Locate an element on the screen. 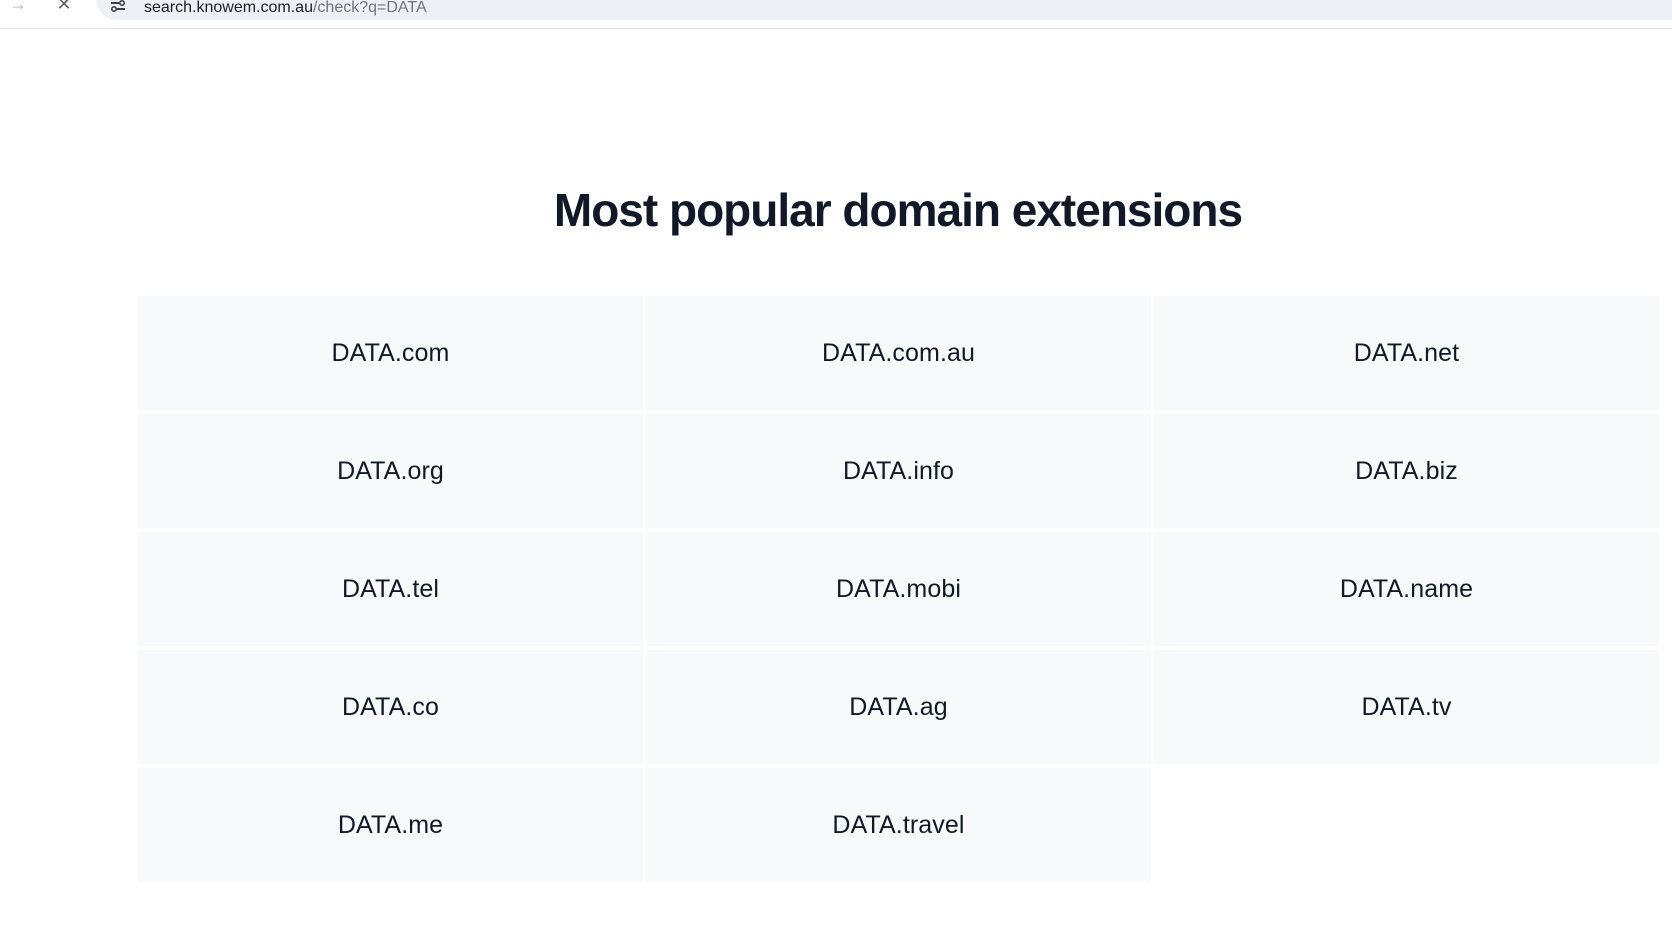 This screenshot has height=941, width=1672. domain-extension-item: DATA.tv is located at coordinates (1406, 707).